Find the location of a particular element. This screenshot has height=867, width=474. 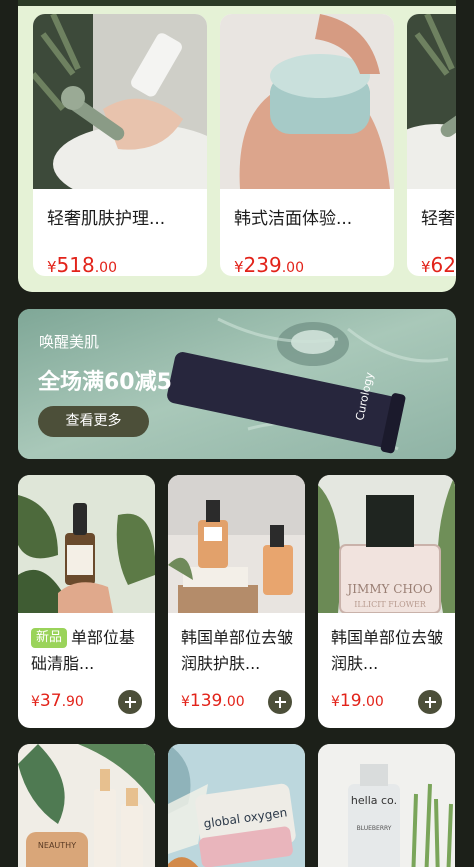

panel-top-edge is located at coordinates (237, 3).